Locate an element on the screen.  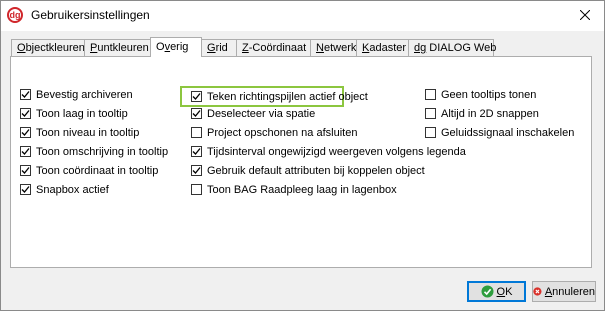
checkbox-altijd-2d-snappen: Altijd in 2D snappen is located at coordinates (482, 113).